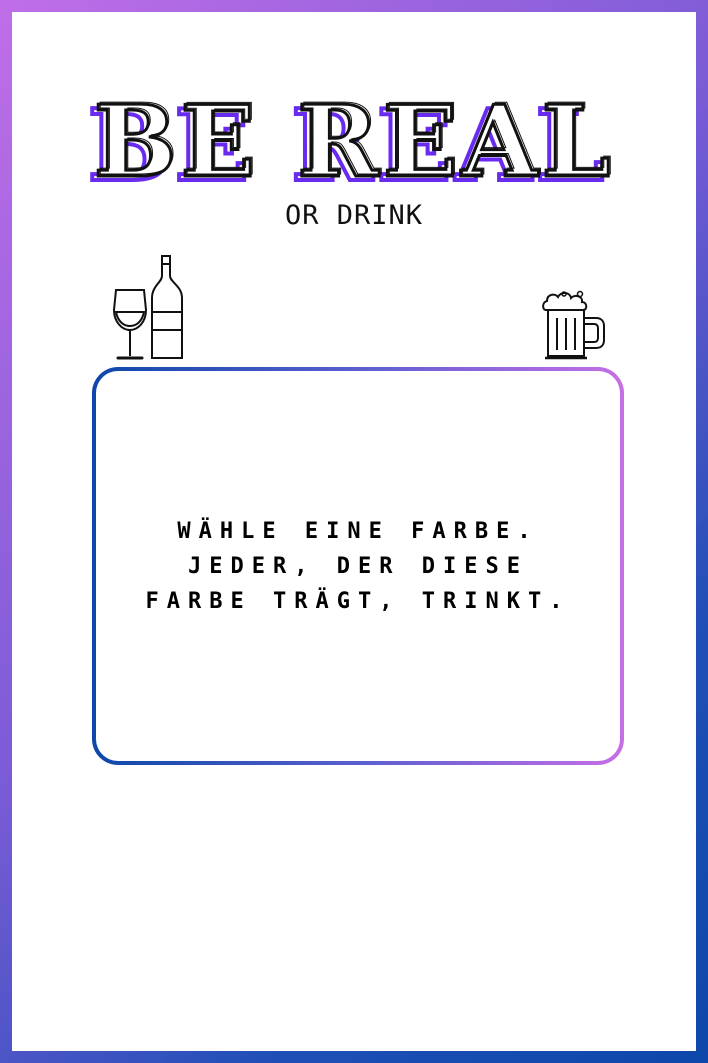  I want to click on prompt-line-2: JEDER, DER DIESE, so click(358, 566).